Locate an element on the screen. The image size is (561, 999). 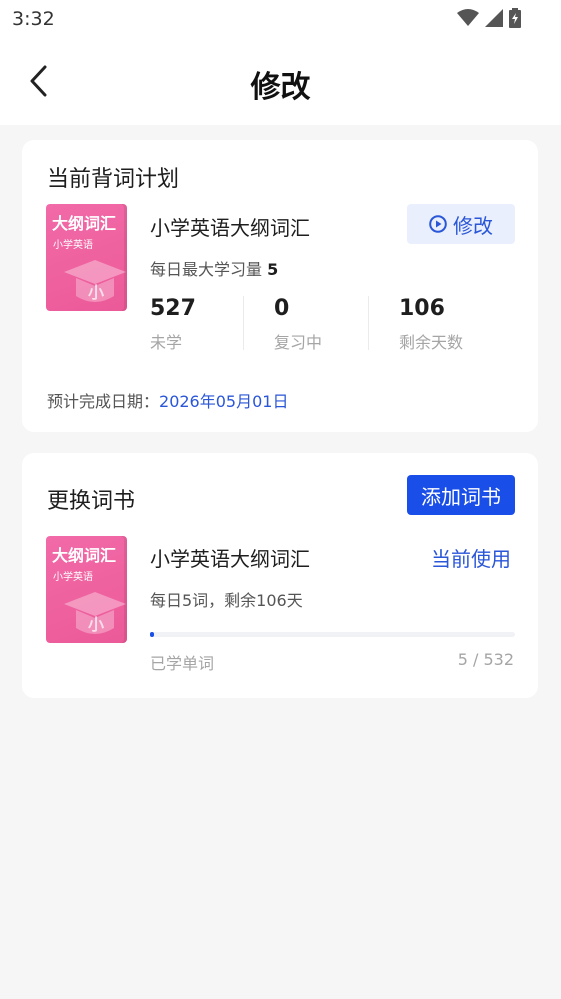
daily-max-label: 每日最大学习量 is located at coordinates (206, 269).